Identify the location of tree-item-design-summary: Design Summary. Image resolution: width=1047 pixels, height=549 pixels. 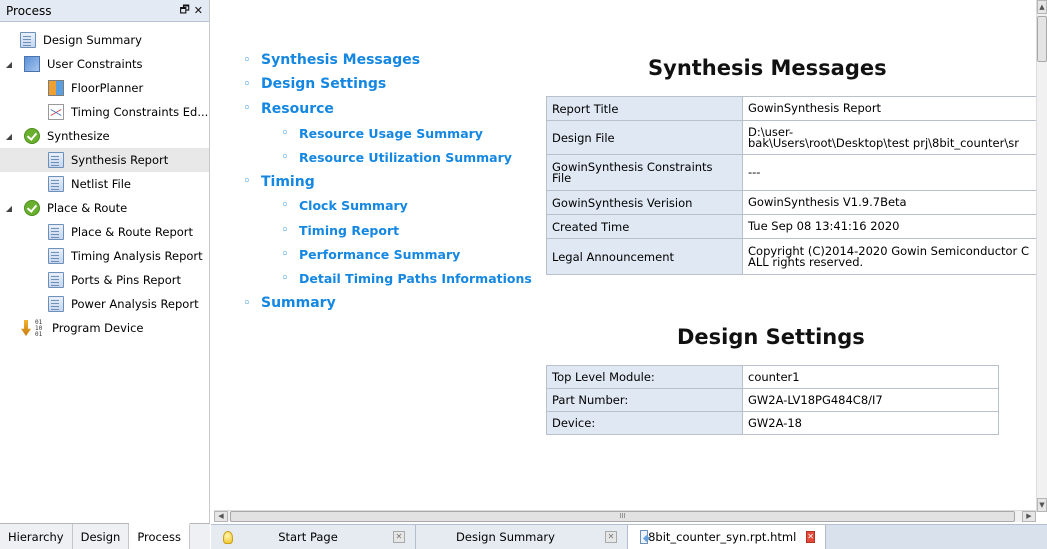
(104, 40).